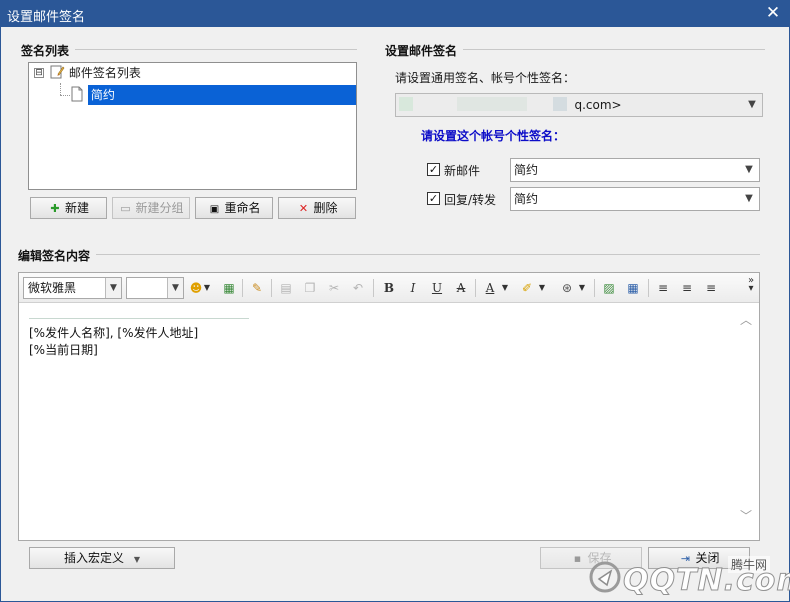 This screenshot has height=602, width=790. Describe the element at coordinates (633, 288) in the screenshot. I see `table-icon: ▦` at that location.